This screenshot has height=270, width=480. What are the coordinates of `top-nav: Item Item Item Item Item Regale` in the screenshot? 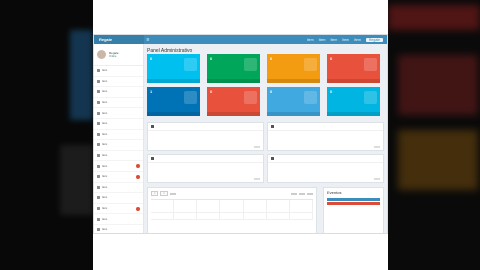 It's located at (347, 39).